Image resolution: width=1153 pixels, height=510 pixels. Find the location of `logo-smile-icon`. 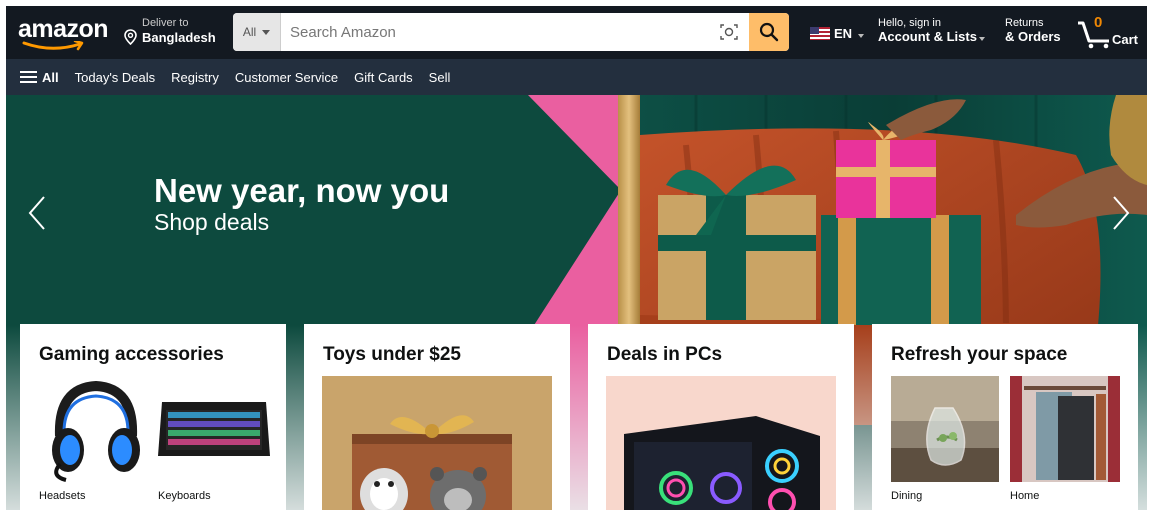

logo-smile-icon is located at coordinates (53, 46).